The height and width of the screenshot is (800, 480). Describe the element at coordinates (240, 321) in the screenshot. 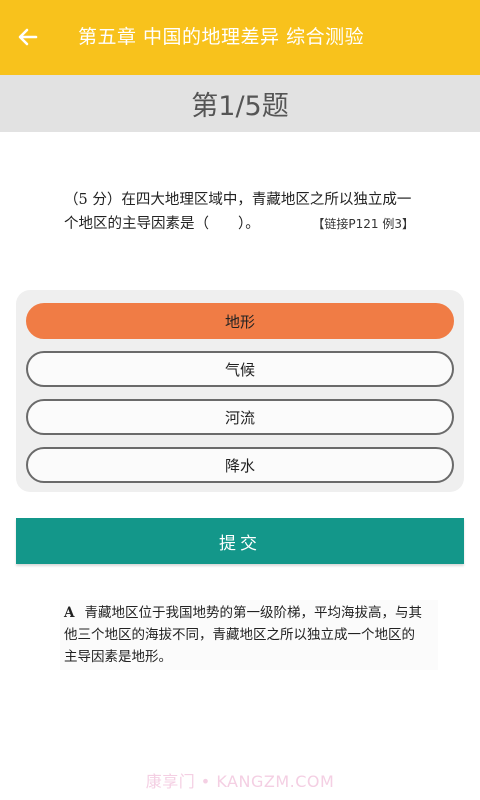

I see `option-1: 地形` at that location.